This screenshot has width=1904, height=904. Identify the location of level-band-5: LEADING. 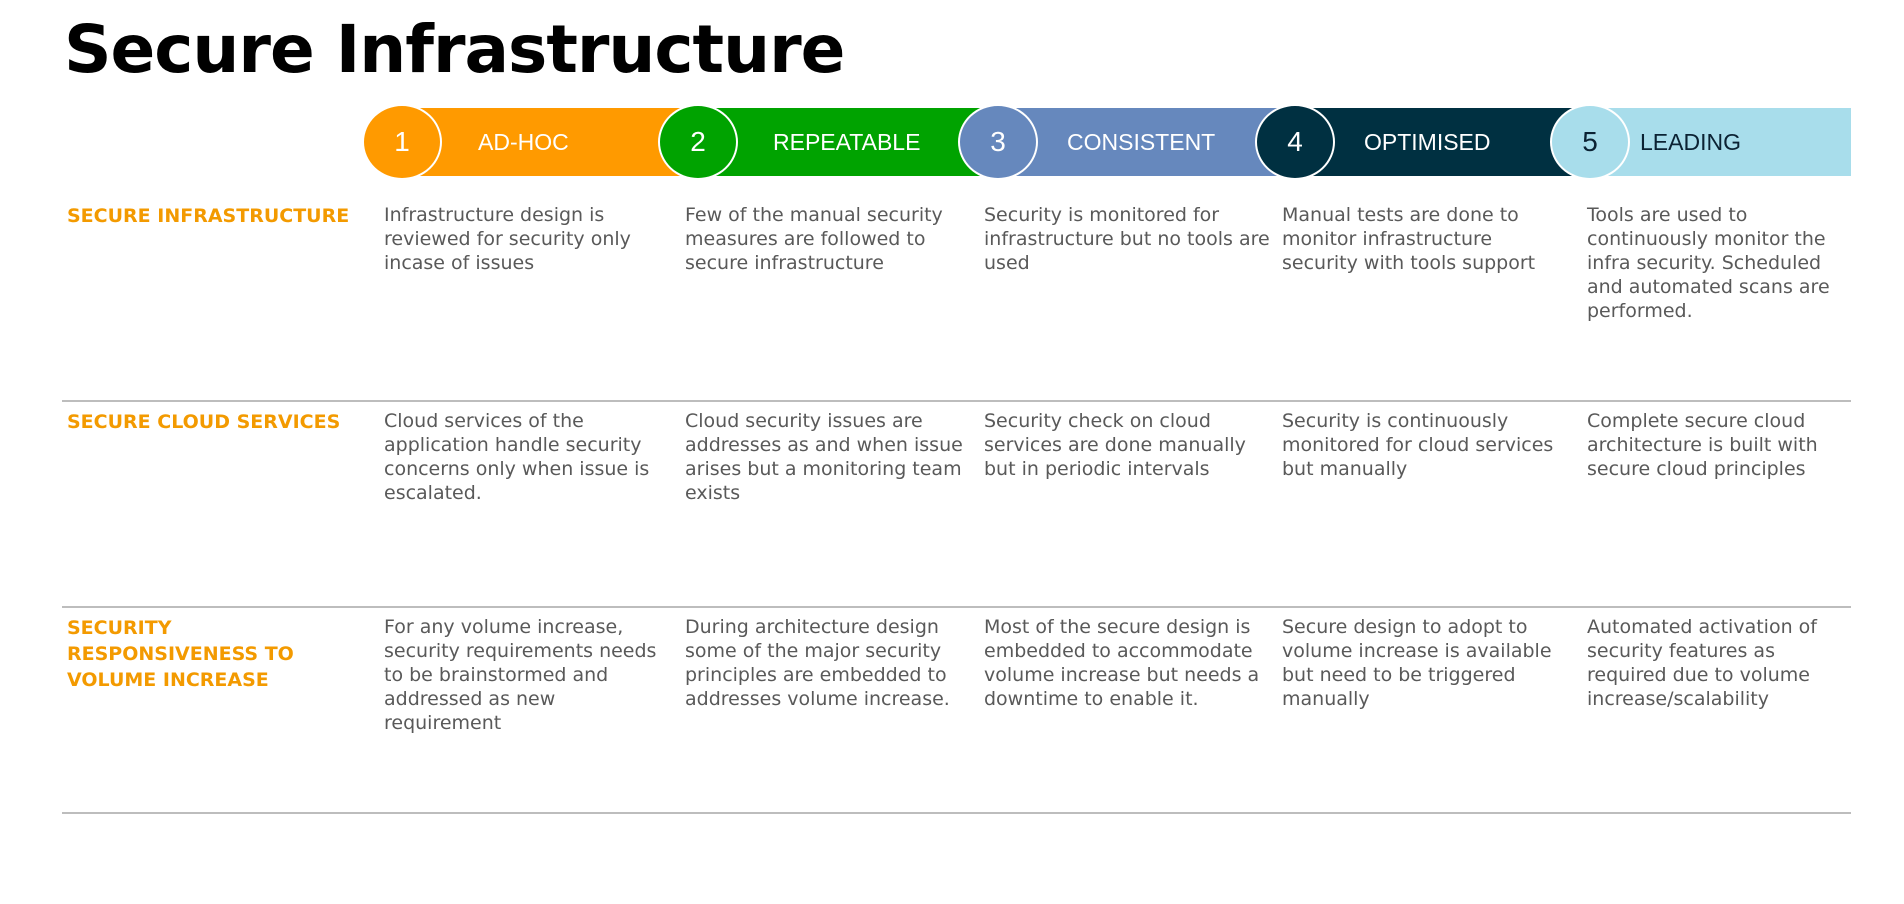
(1721, 142).